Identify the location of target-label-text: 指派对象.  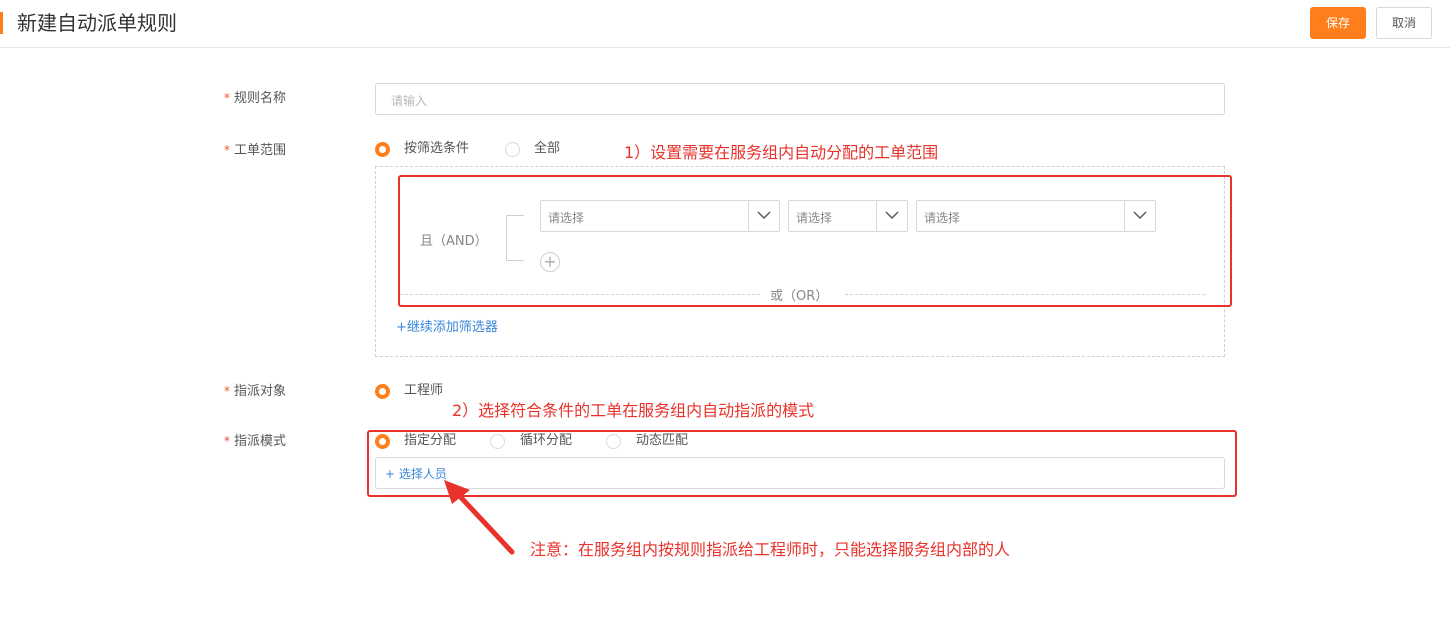
(260, 391).